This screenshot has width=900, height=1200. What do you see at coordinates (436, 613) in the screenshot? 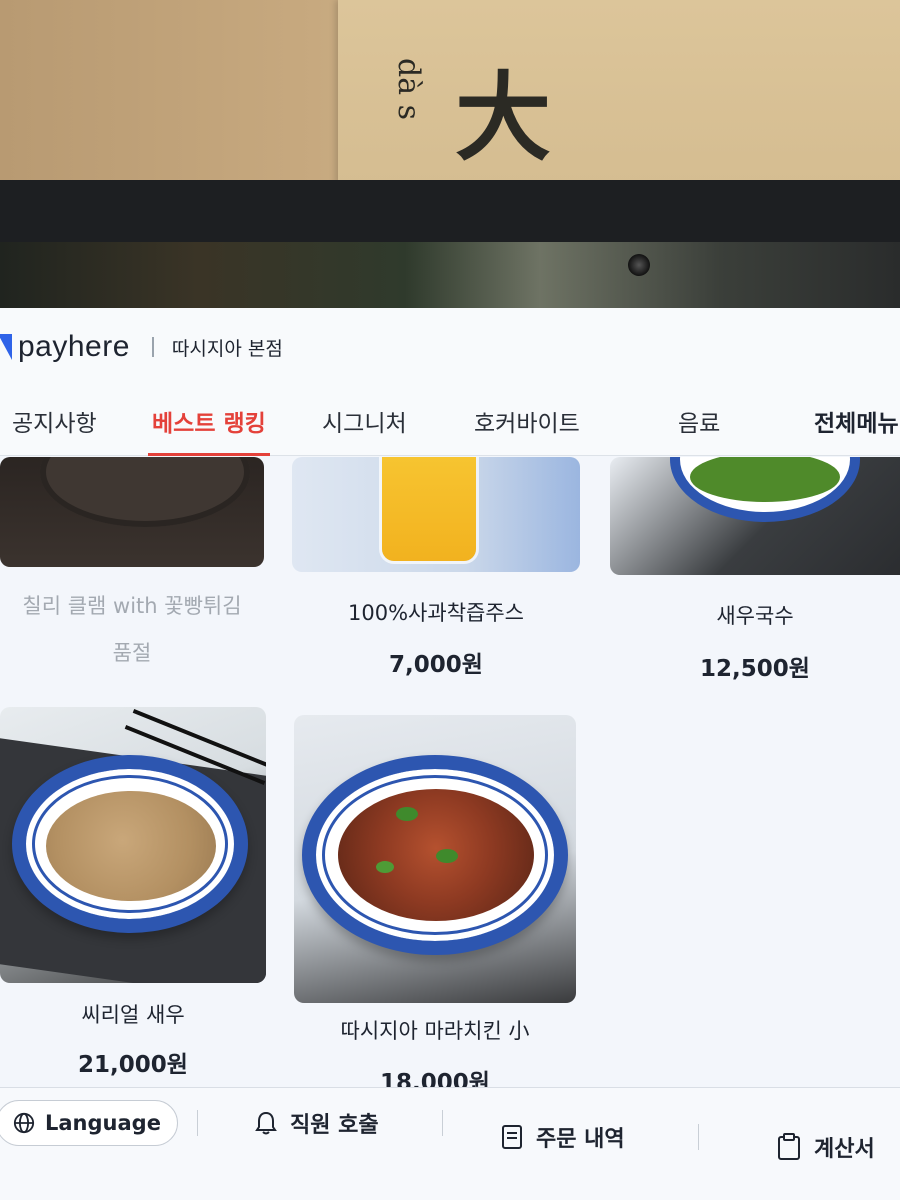
I see `menu-name: 100%사과착즙주스` at bounding box center [436, 613].